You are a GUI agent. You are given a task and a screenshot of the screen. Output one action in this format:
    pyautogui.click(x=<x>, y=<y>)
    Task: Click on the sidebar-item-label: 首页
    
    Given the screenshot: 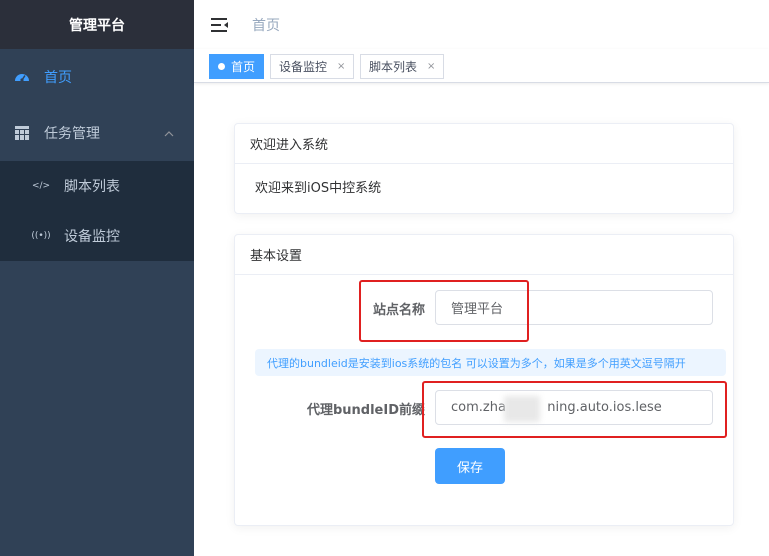 What is the action you would take?
    pyautogui.click(x=58, y=78)
    